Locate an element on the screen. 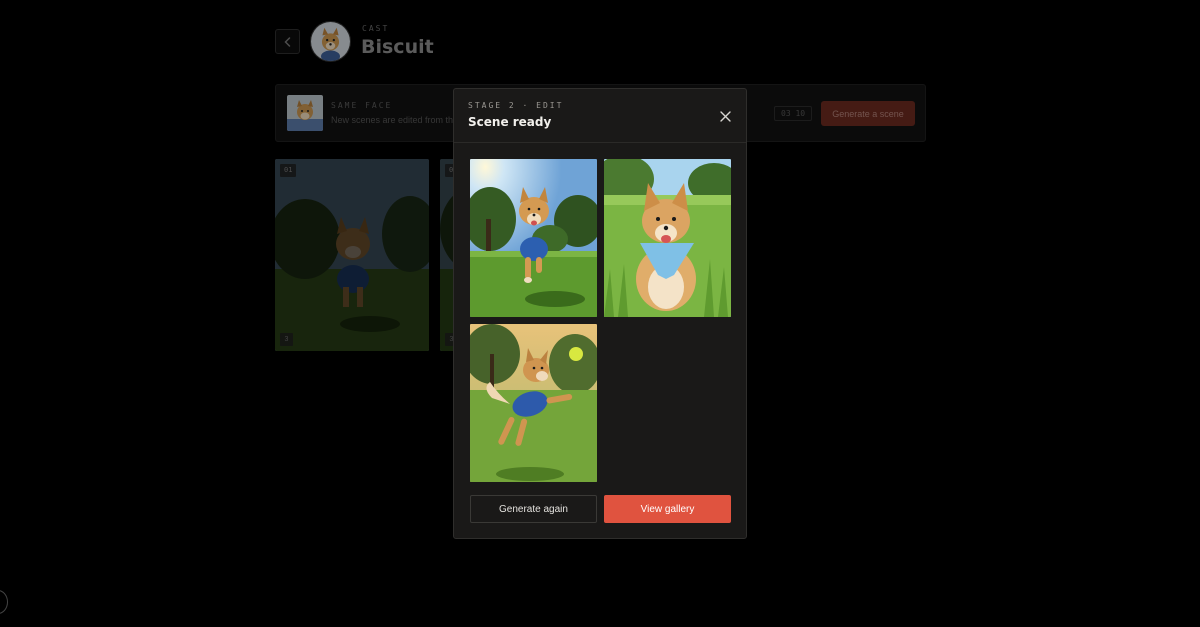  close-icon is located at coordinates (725, 116).